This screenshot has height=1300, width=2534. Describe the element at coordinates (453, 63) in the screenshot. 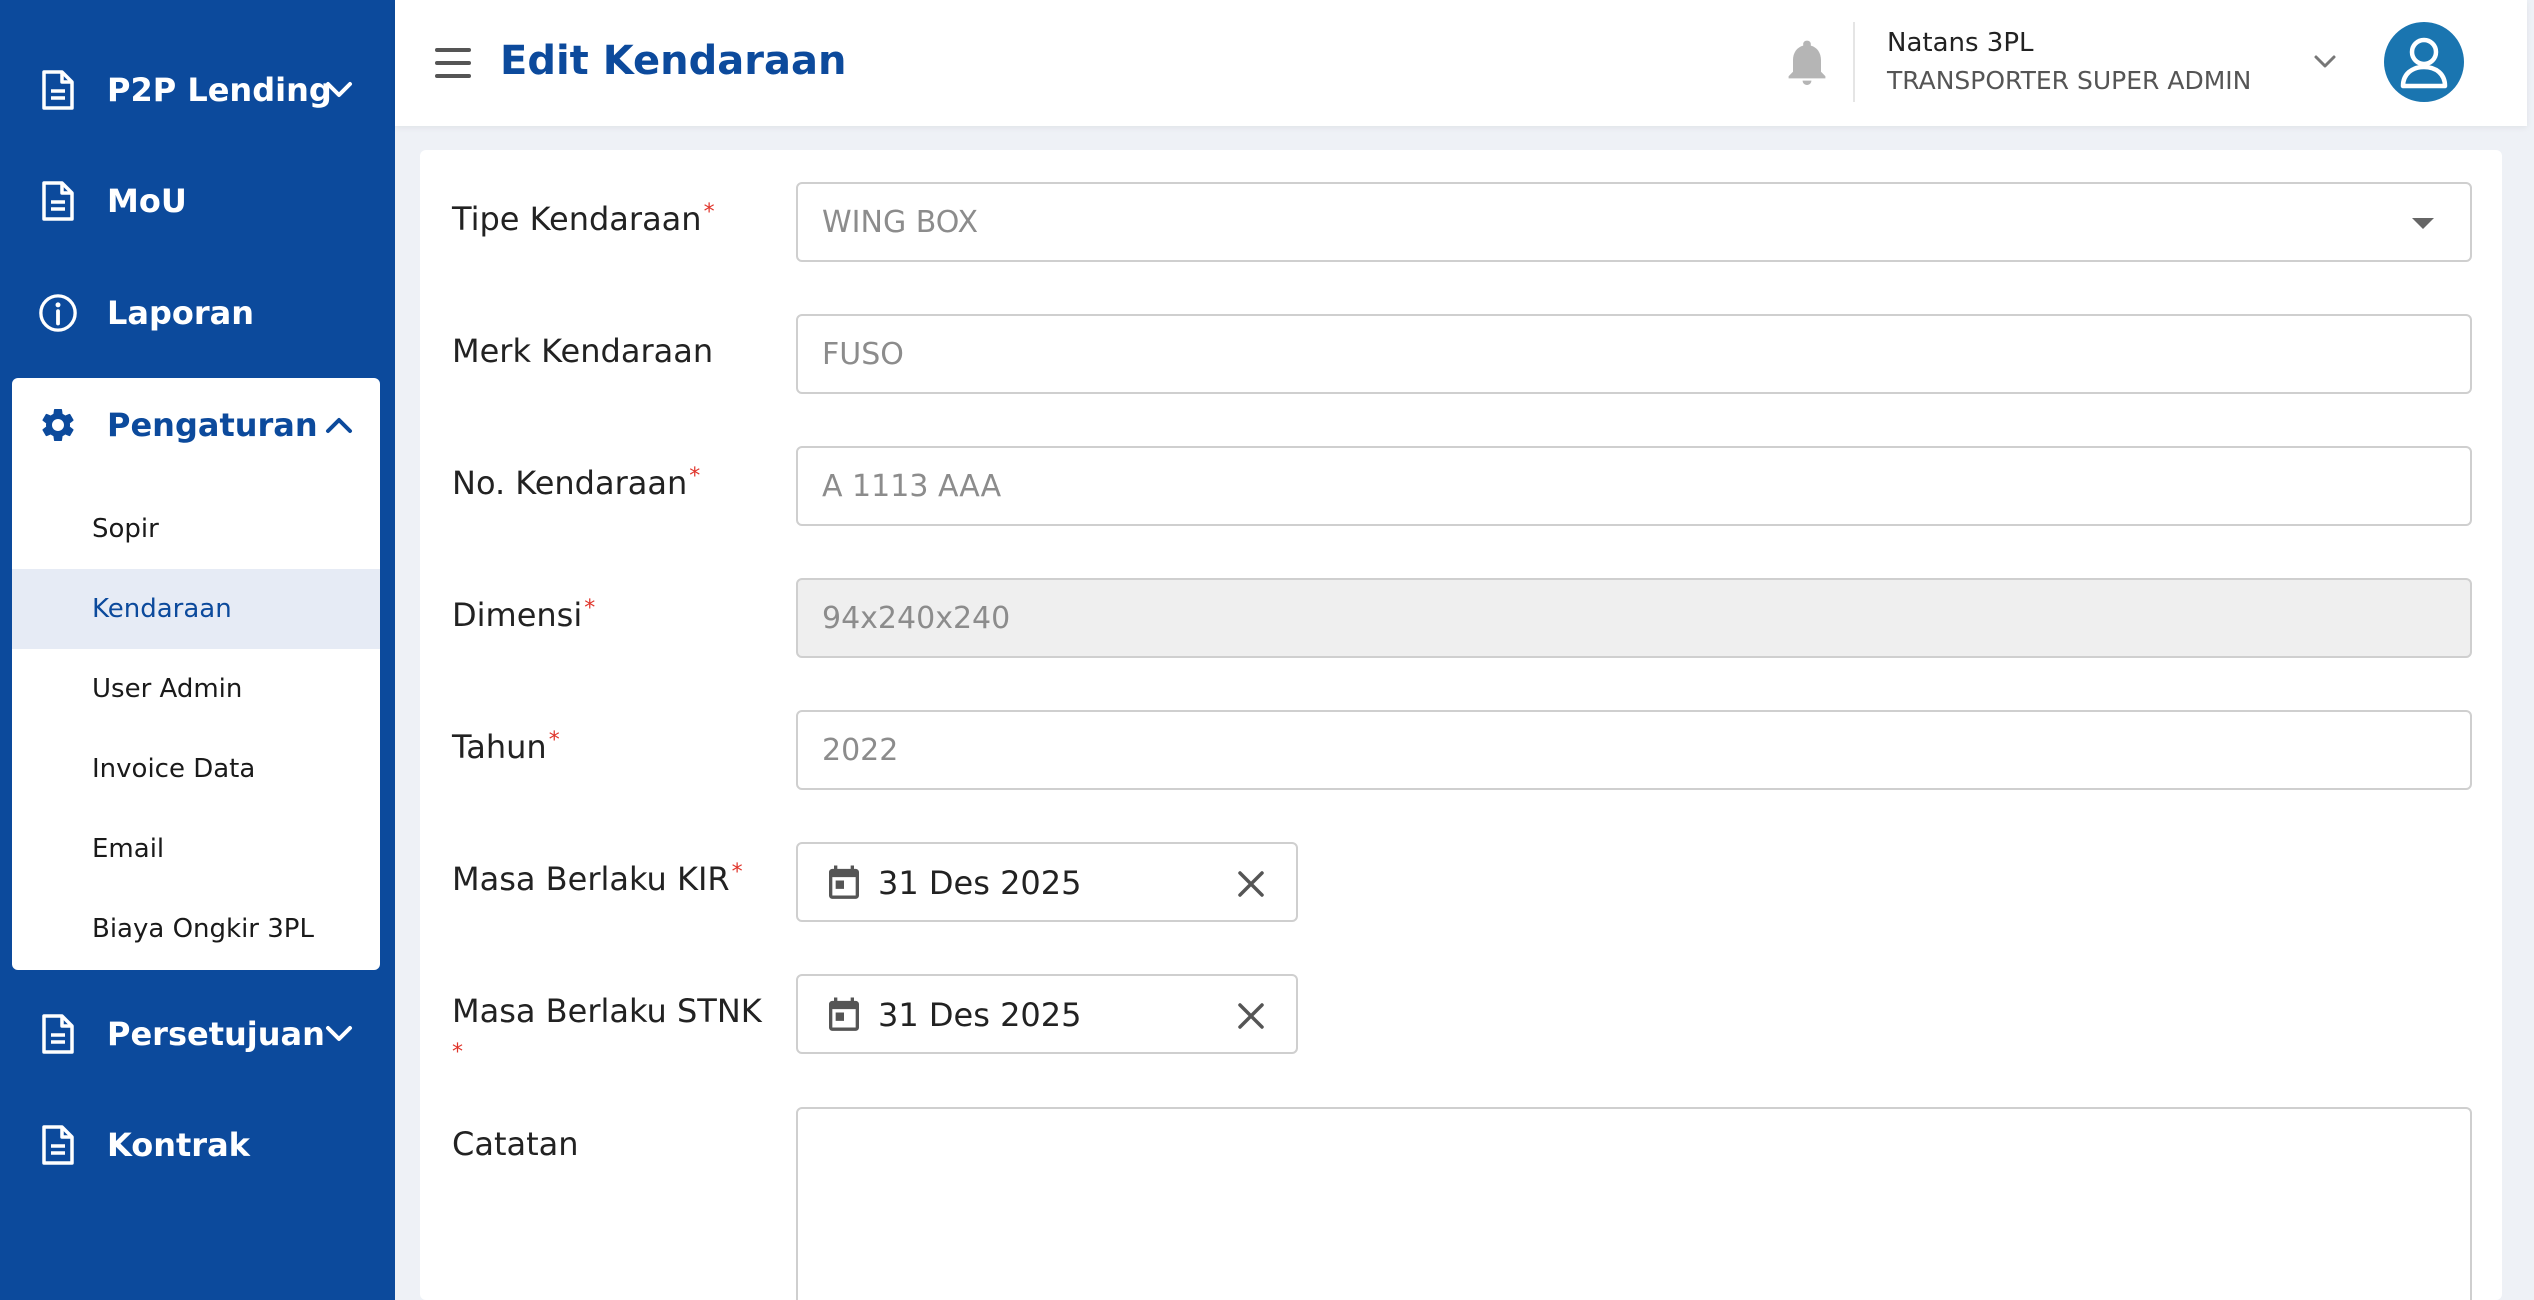

I see `hamburger-menu-icon` at that location.